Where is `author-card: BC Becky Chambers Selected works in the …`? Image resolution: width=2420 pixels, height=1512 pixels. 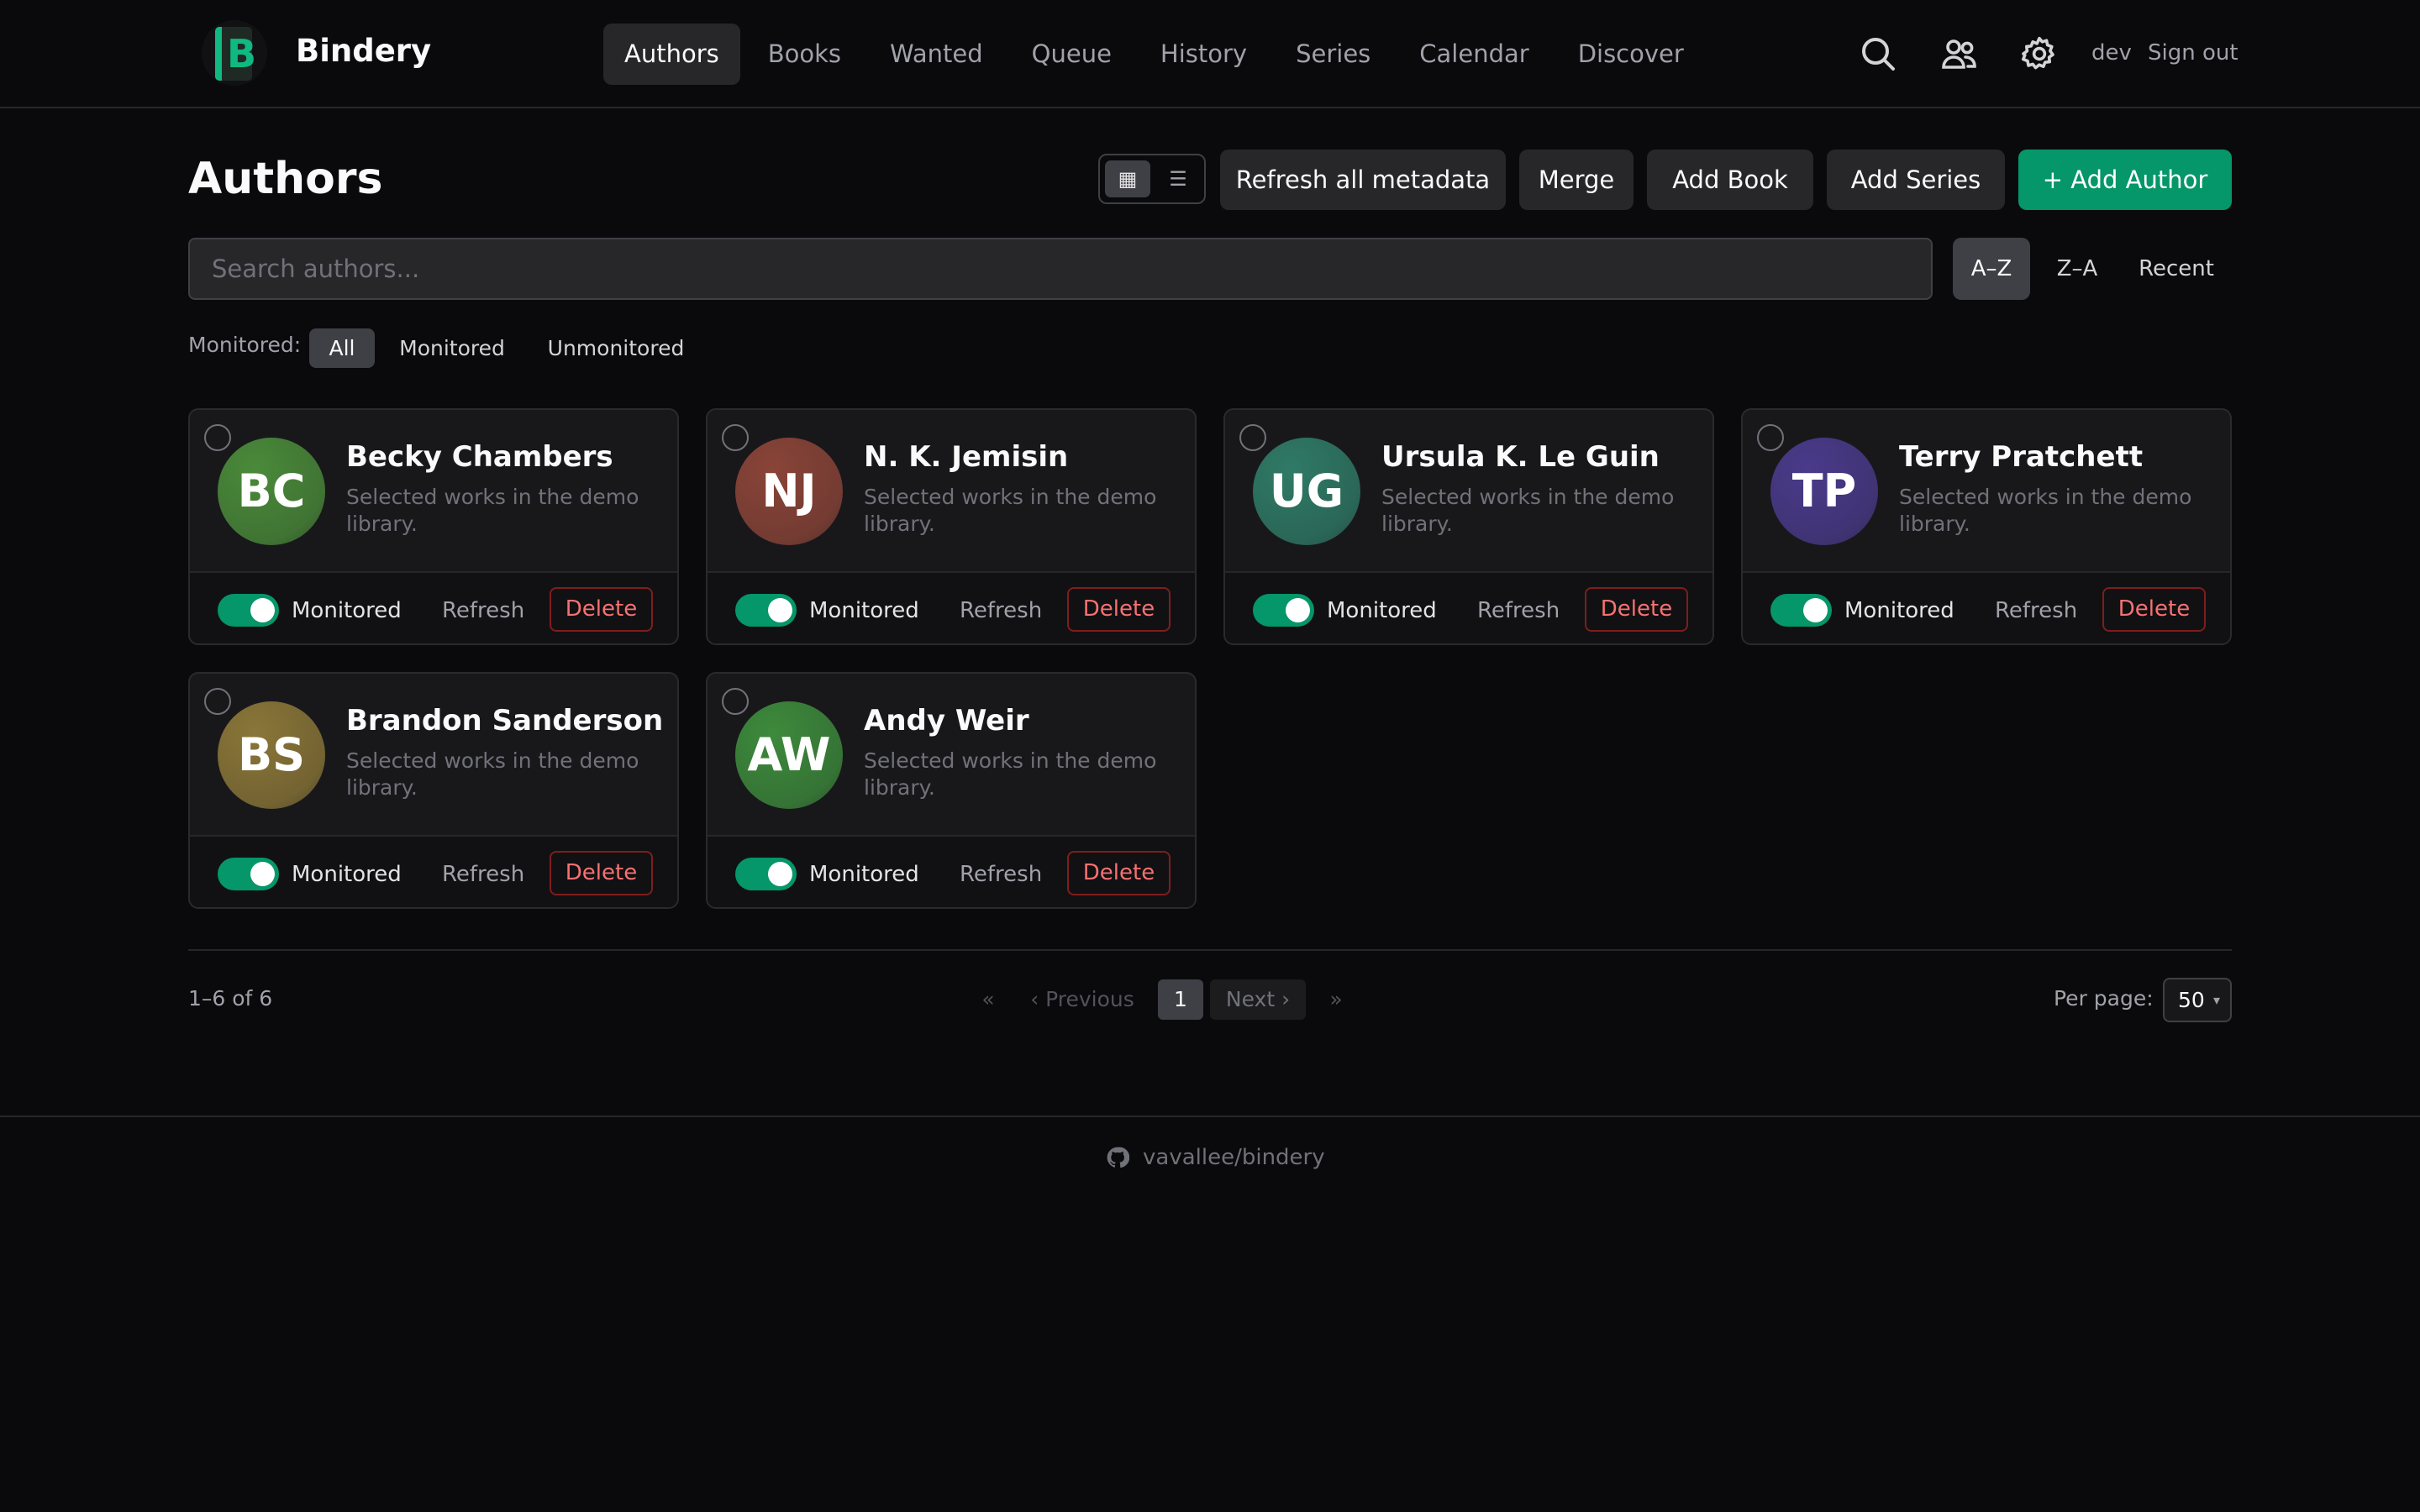
author-card: BC Becky Chambers Selected works in the … is located at coordinates (434, 526).